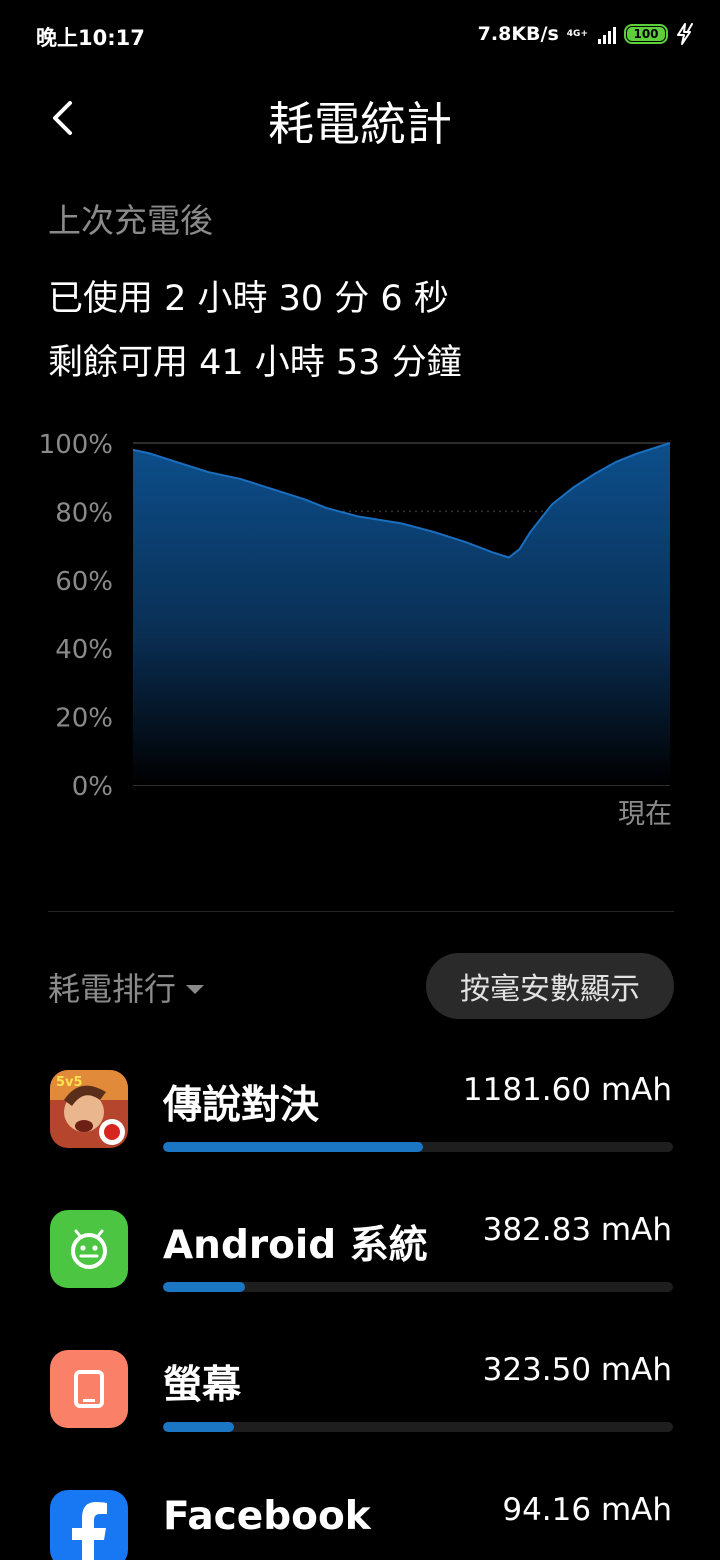 The width and height of the screenshot is (720, 1560). I want to click on app-name: Facebook, so click(267, 1516).